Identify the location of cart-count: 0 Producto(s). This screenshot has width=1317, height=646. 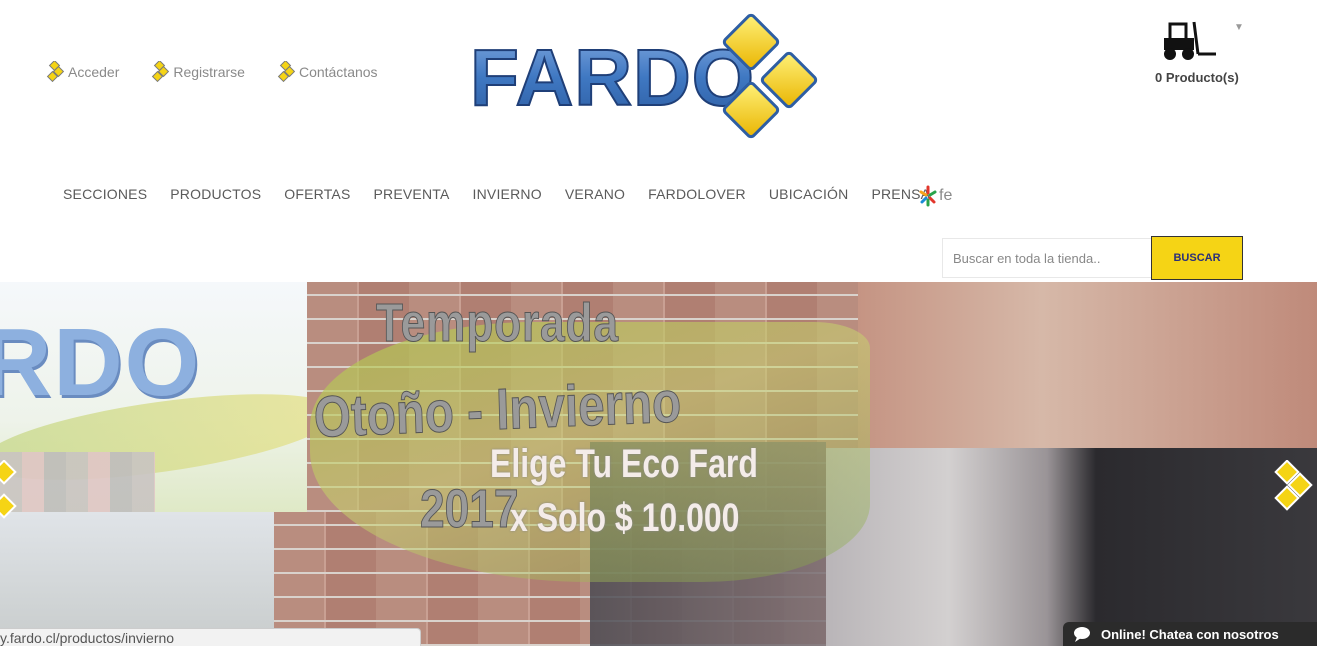
(1197, 77).